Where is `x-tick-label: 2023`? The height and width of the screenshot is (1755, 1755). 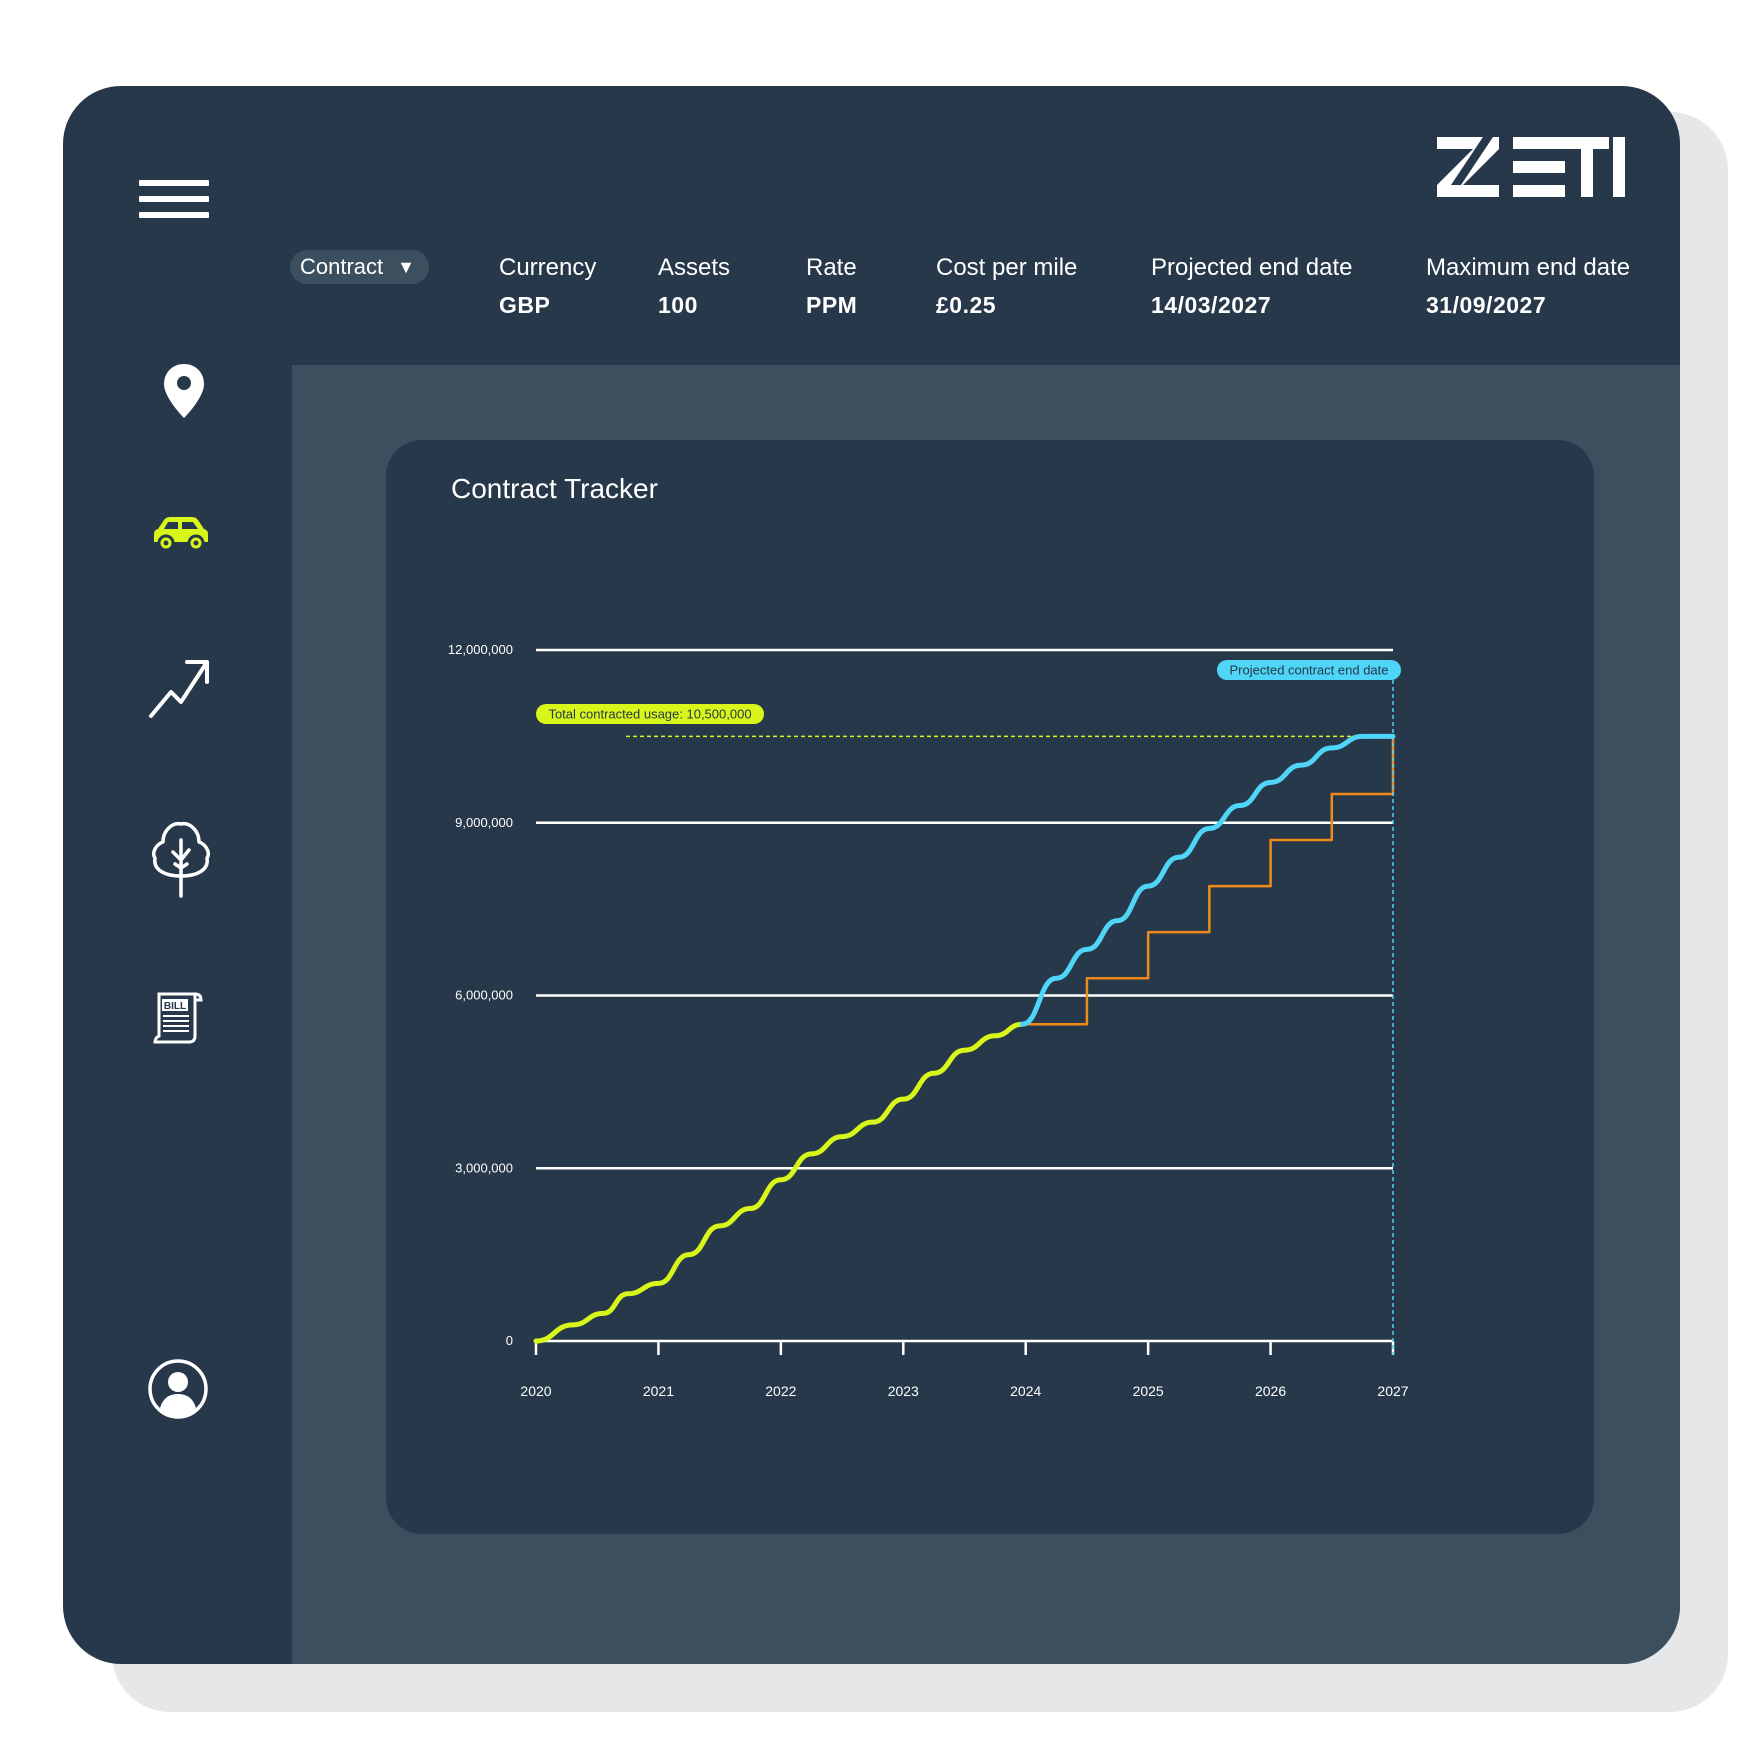 x-tick-label: 2023 is located at coordinates (903, 1391).